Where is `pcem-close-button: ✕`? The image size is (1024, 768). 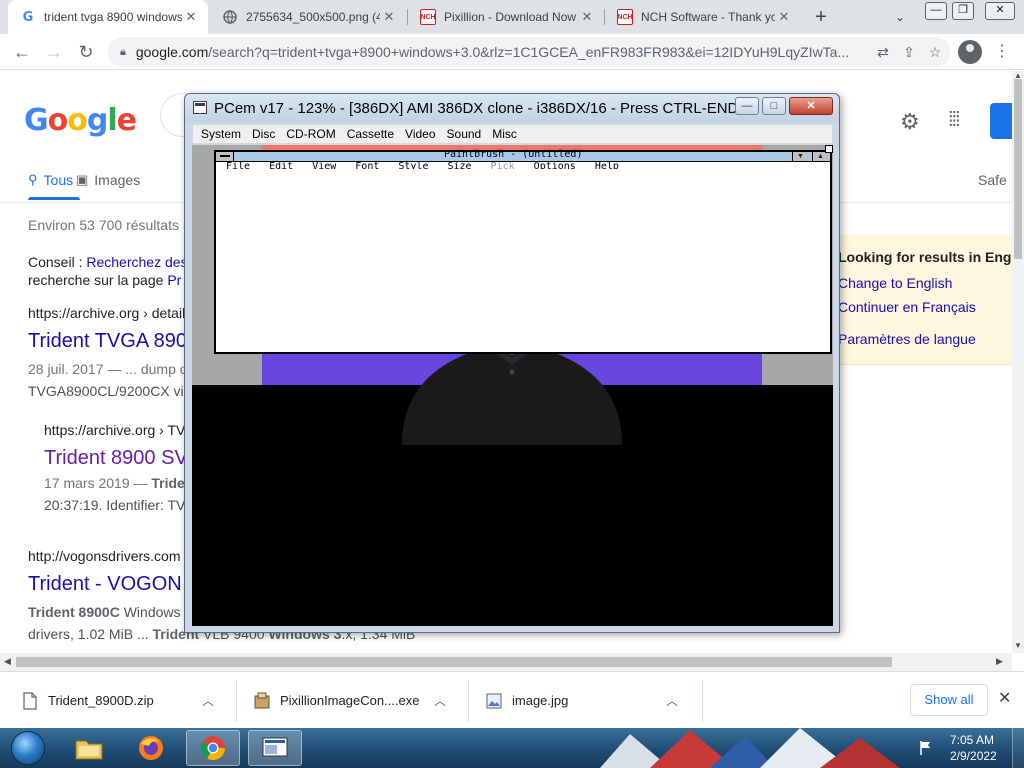
pcem-close-button: ✕ is located at coordinates (811, 106).